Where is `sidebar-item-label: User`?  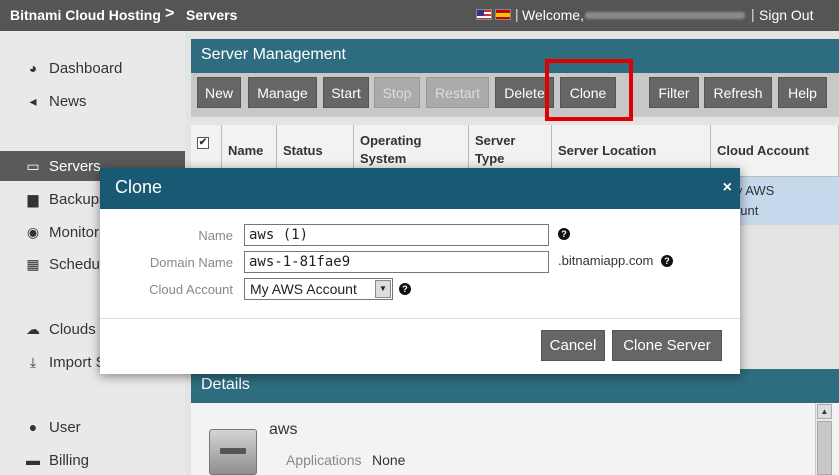 sidebar-item-label: User is located at coordinates (65, 427).